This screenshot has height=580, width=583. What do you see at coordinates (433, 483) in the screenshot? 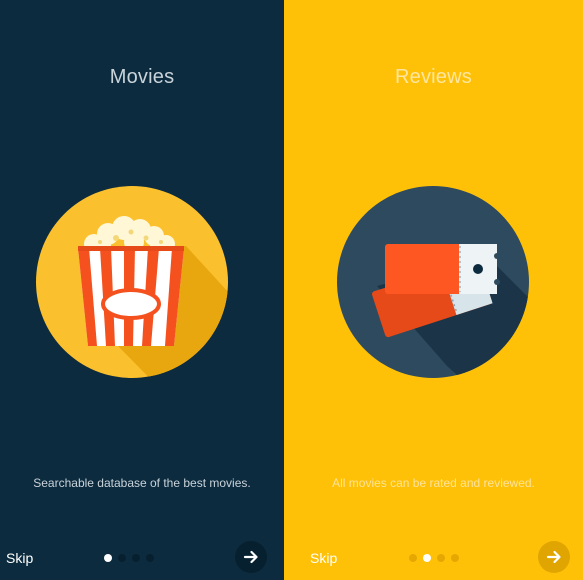
I see `screen-description: All movies can be rated and reviewed.` at bounding box center [433, 483].